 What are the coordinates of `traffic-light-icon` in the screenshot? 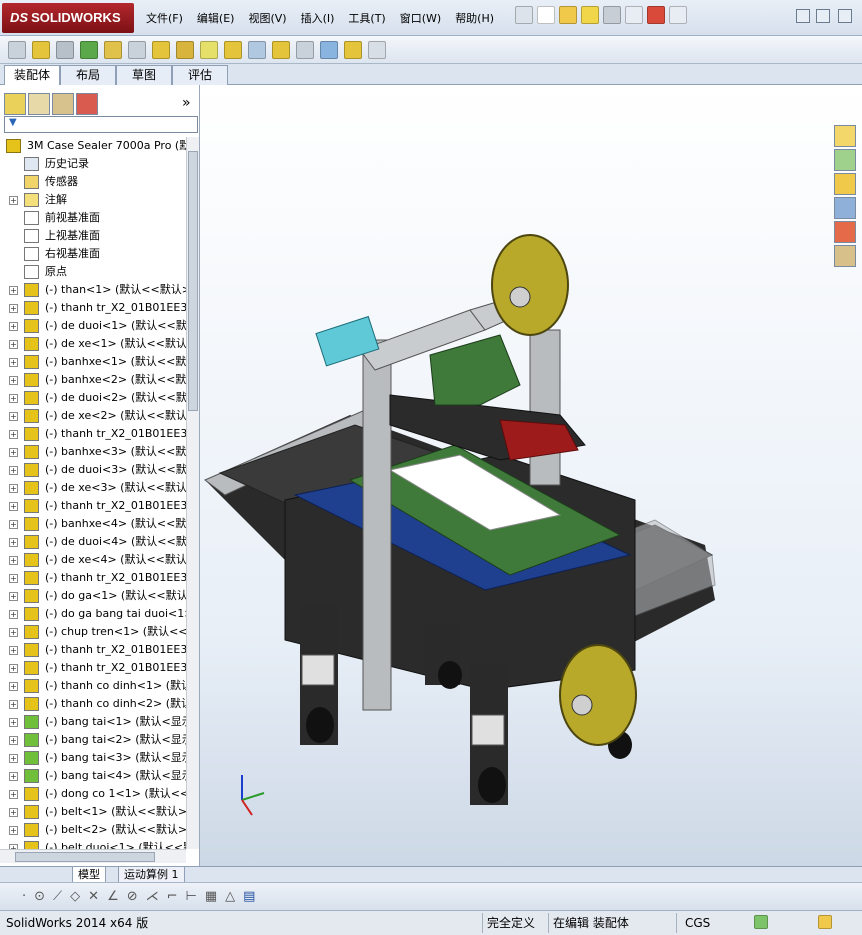 It's located at (656, 15).